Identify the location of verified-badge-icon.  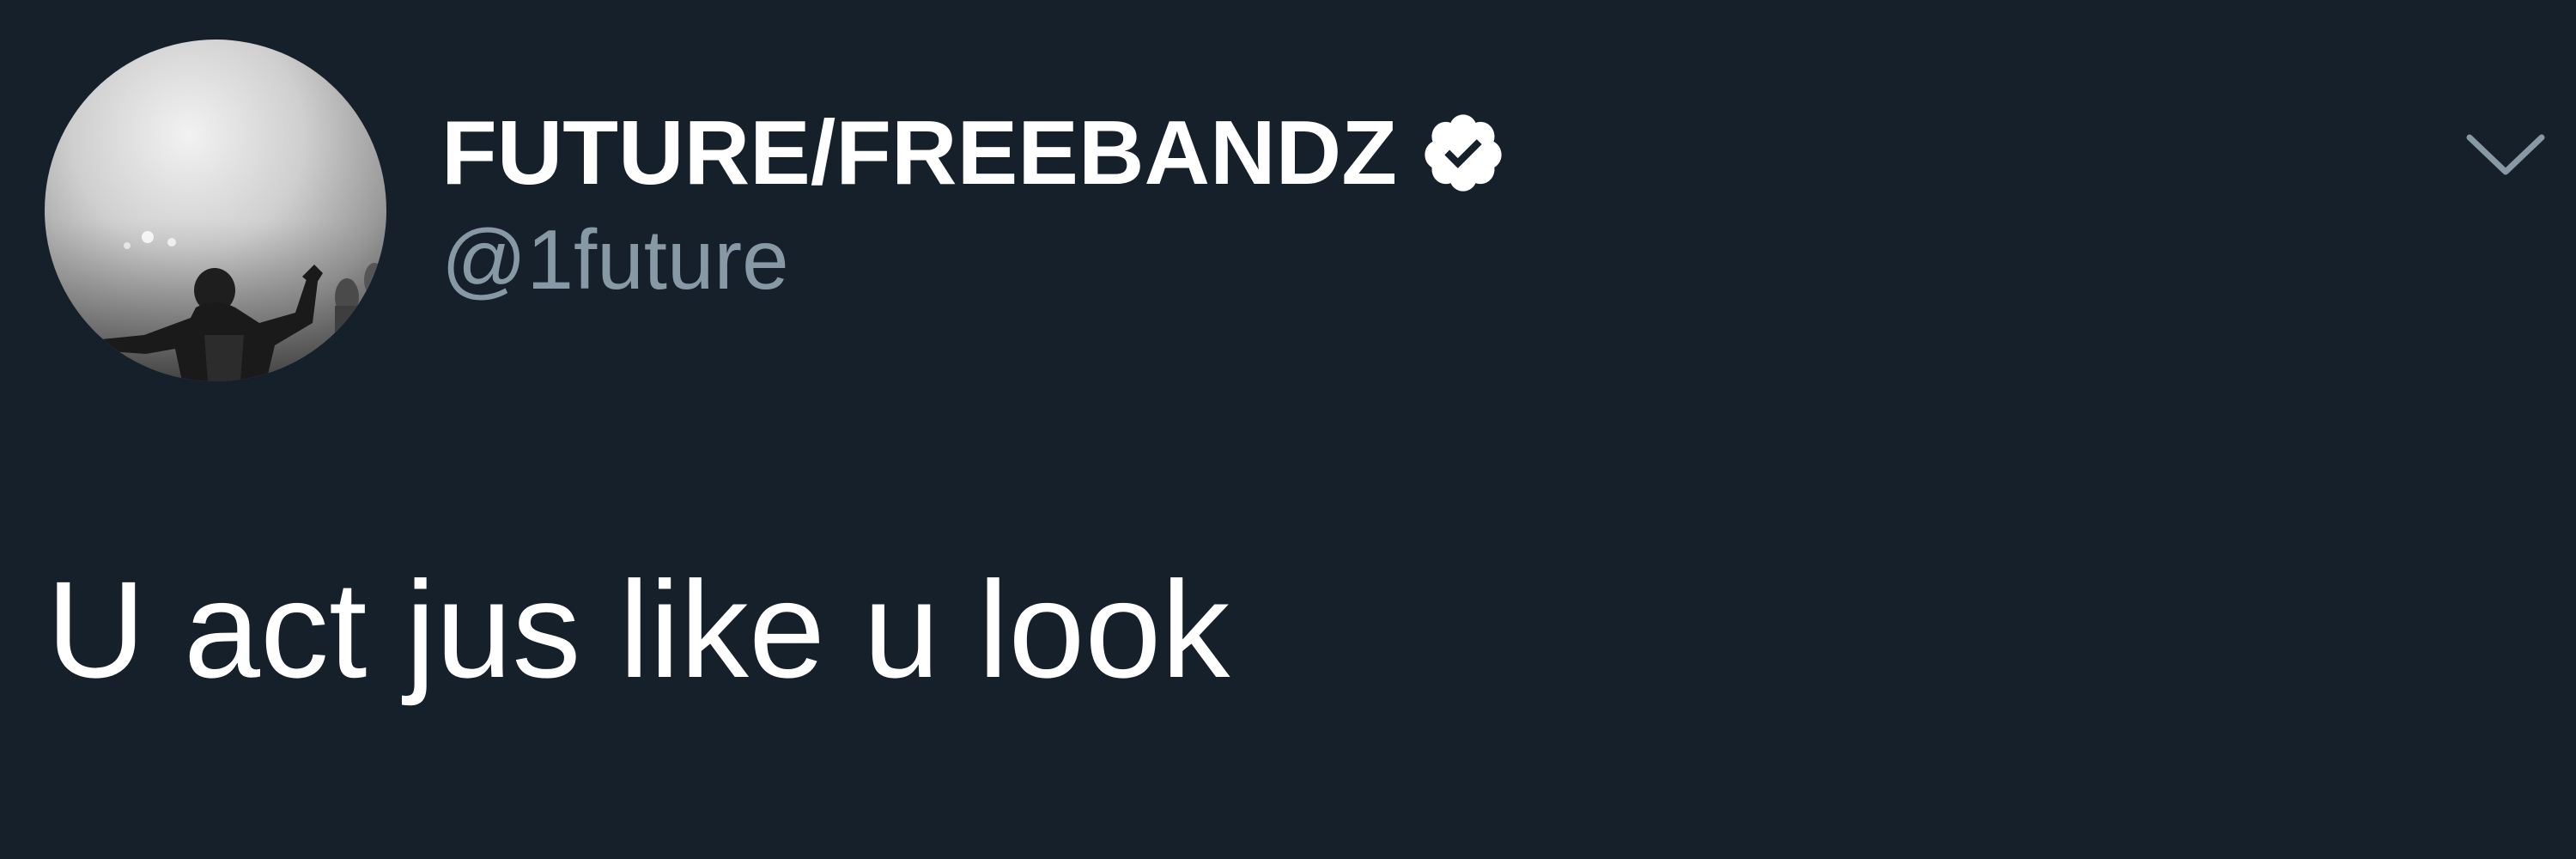
(1463, 153).